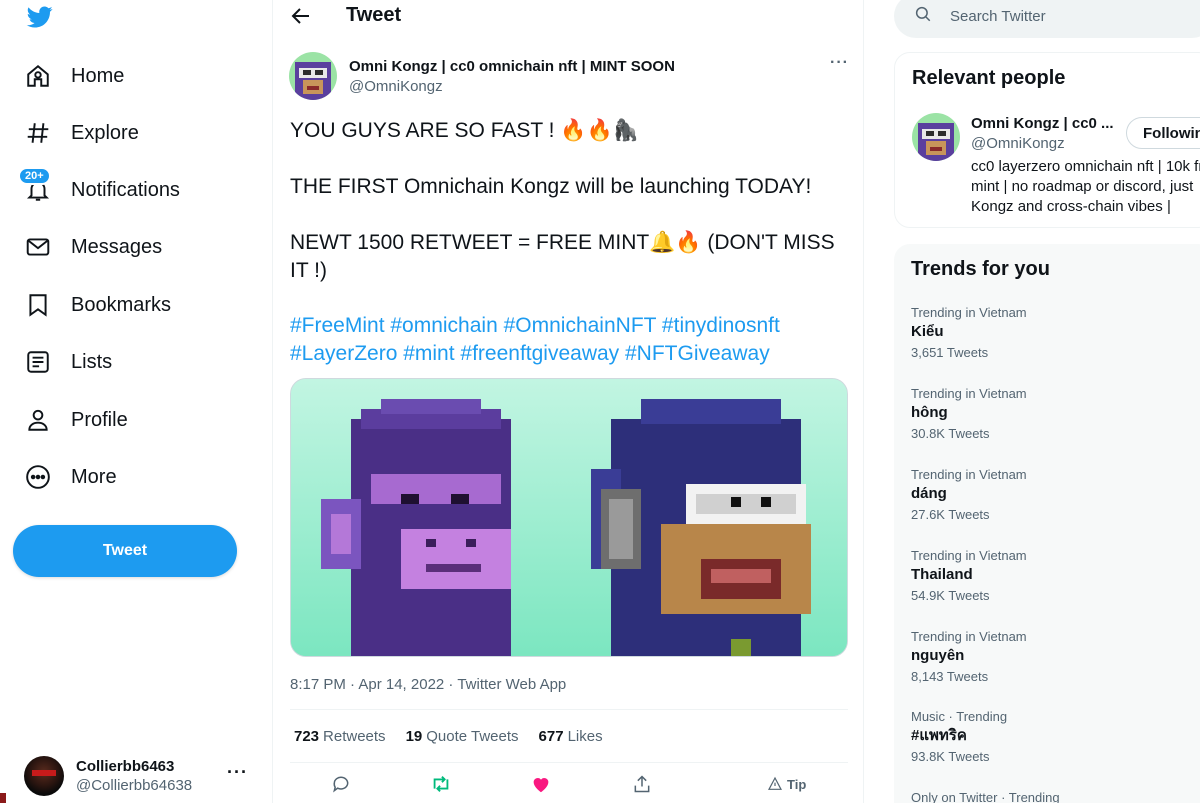 The height and width of the screenshot is (803, 1200). I want to click on bell-icon: 20+, so click(35, 185).